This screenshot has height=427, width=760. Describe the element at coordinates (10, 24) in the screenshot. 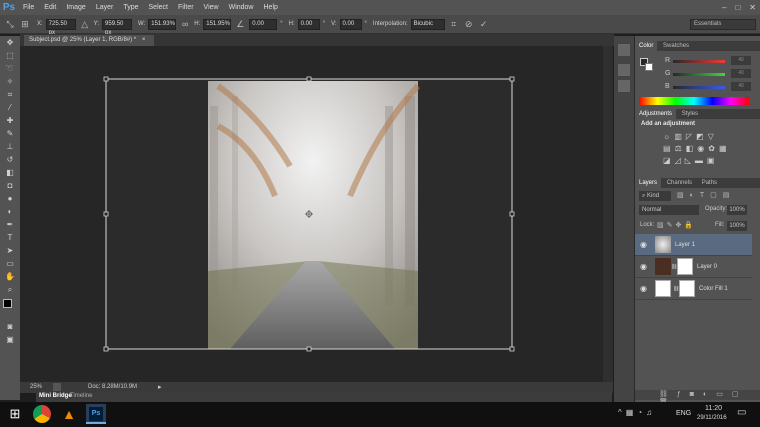

I see `transform-tool-icon: ⤡` at that location.